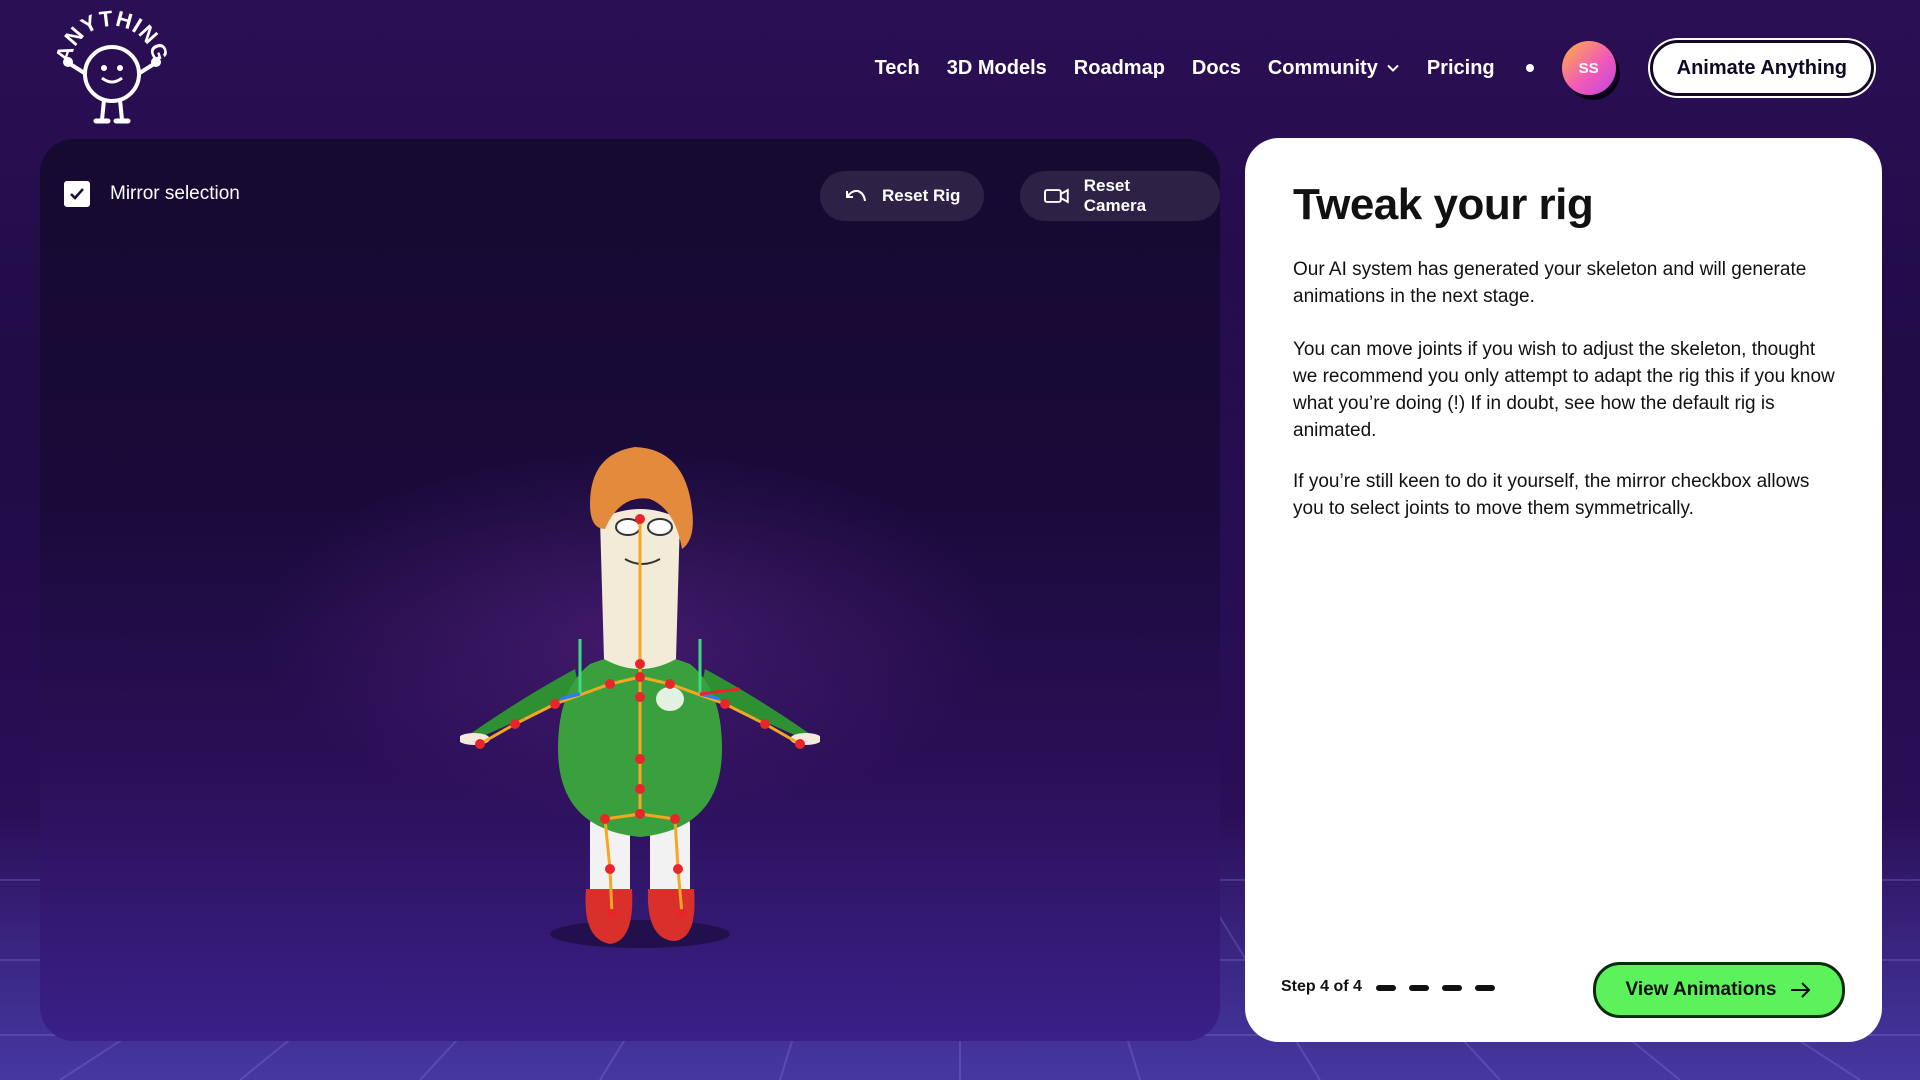 Image resolution: width=1920 pixels, height=1080 pixels. I want to click on checkbox-checked-icon, so click(77, 194).